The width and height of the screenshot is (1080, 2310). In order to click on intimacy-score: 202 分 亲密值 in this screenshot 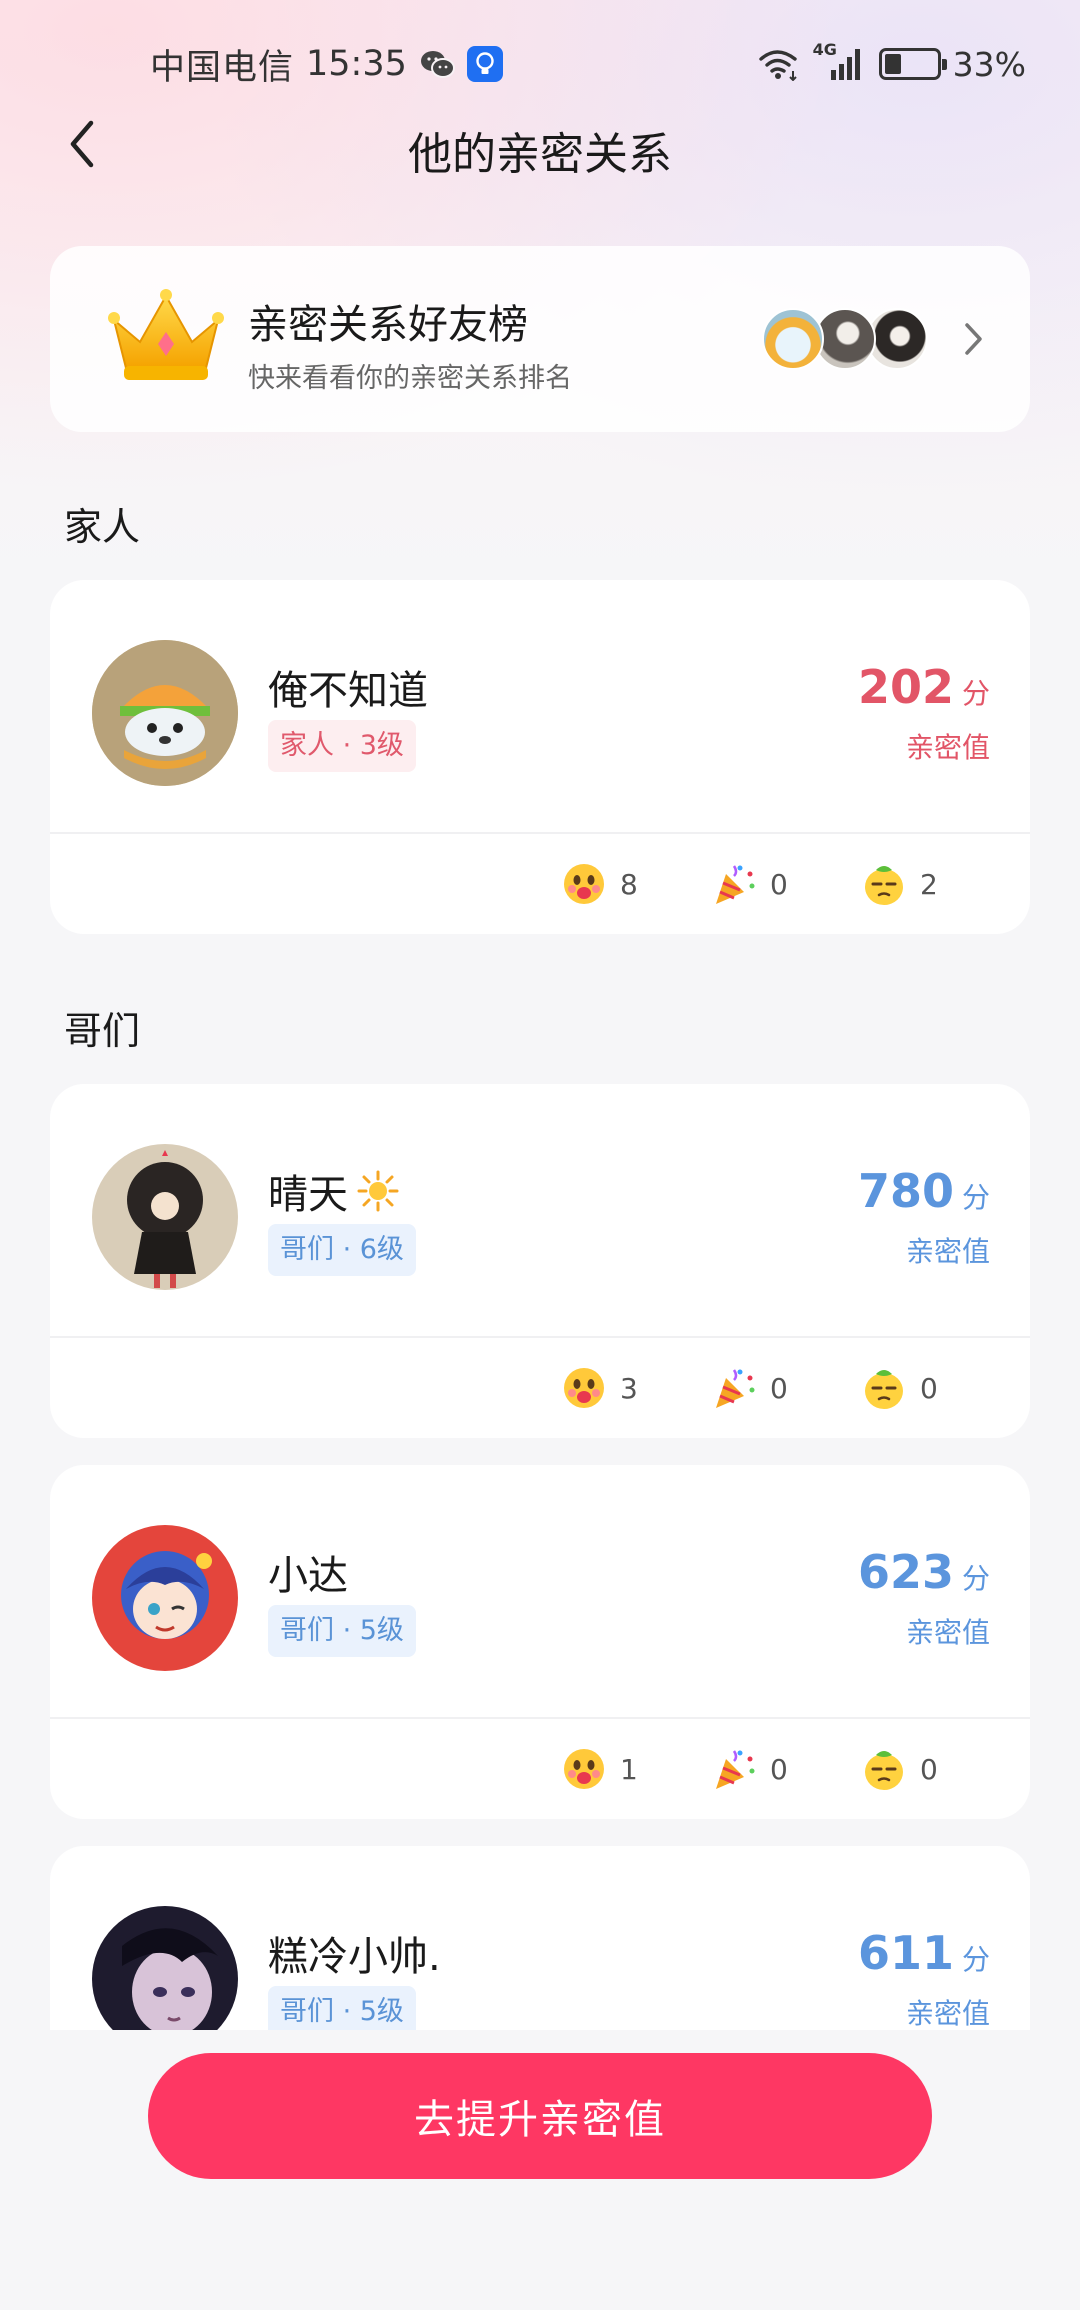, I will do `click(924, 713)`.